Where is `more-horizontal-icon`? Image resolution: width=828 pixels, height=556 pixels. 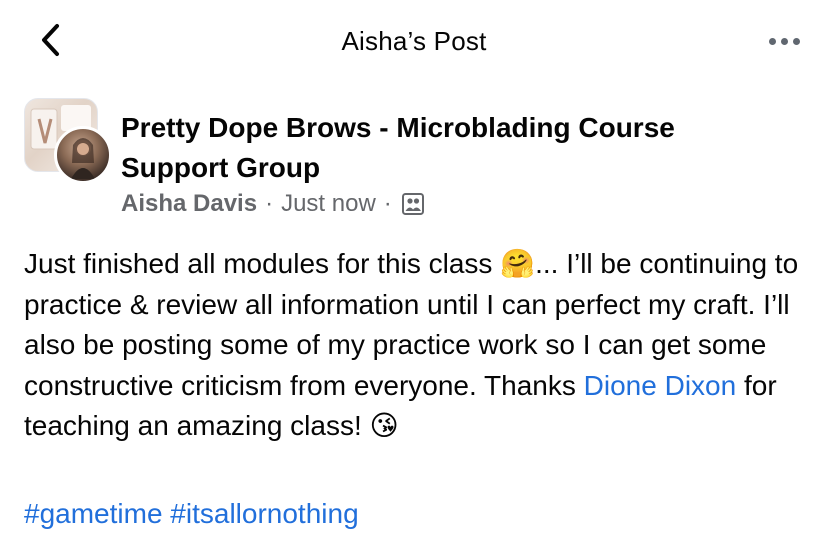
more-horizontal-icon is located at coordinates (772, 41).